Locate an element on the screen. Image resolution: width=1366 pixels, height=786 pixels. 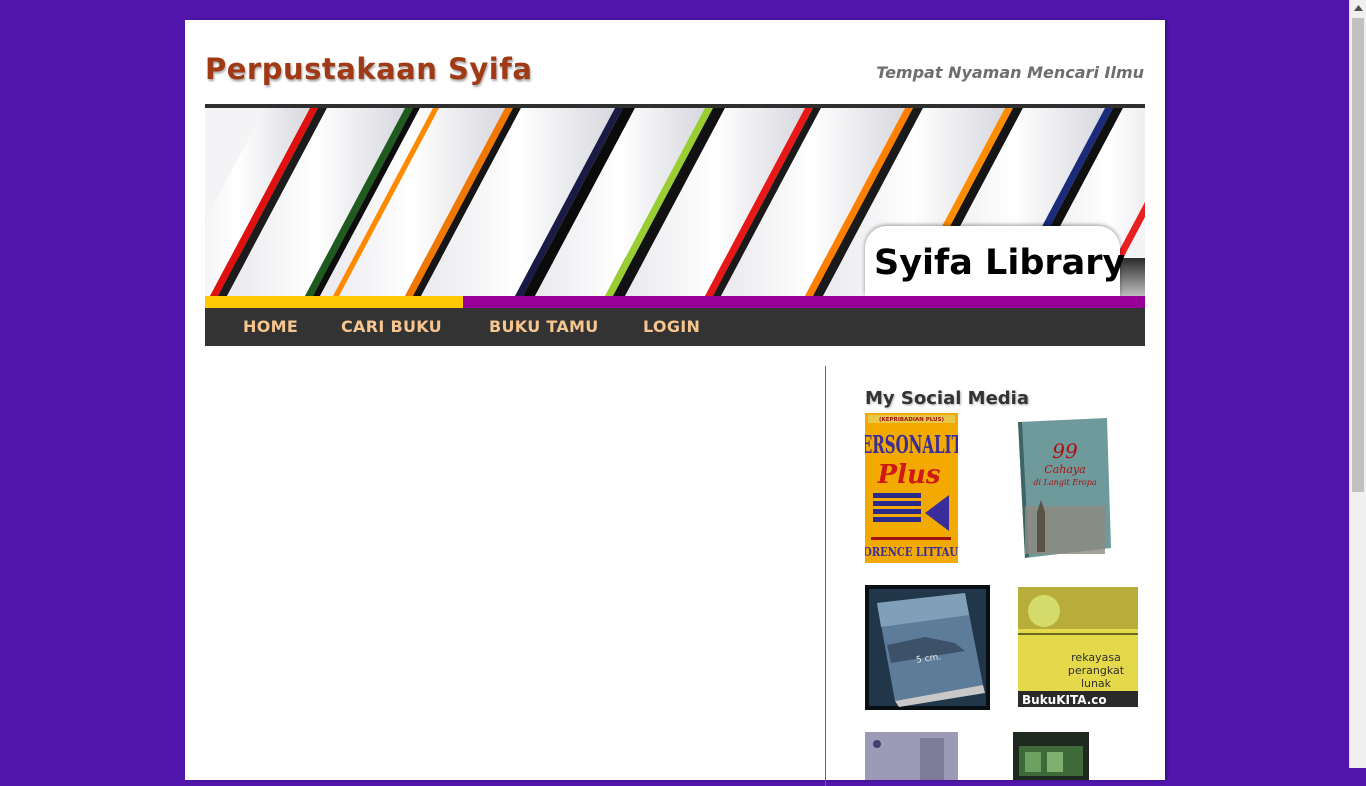
book-cover-99-cahaya: 99 Cahaya di Langit Eropa is located at coordinates (1064, 487).